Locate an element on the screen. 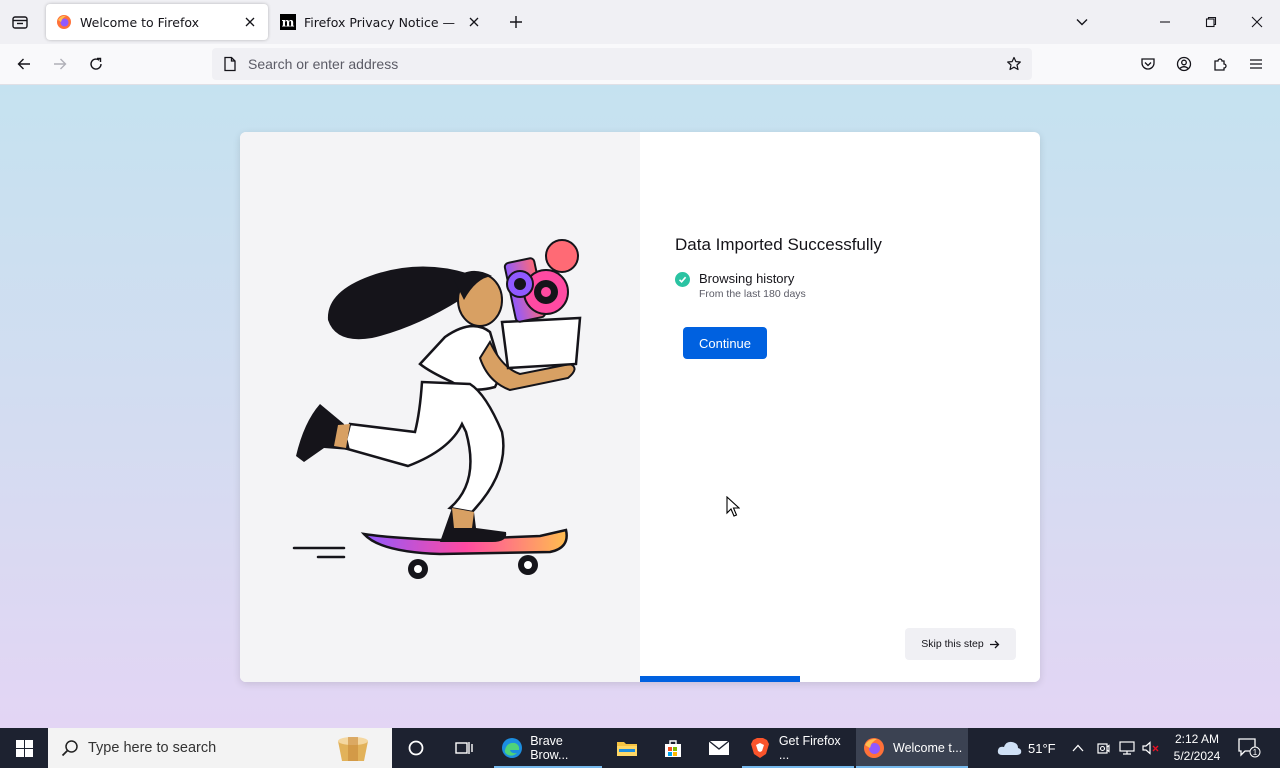  bookmark-star-icon is located at coordinates (1014, 64).